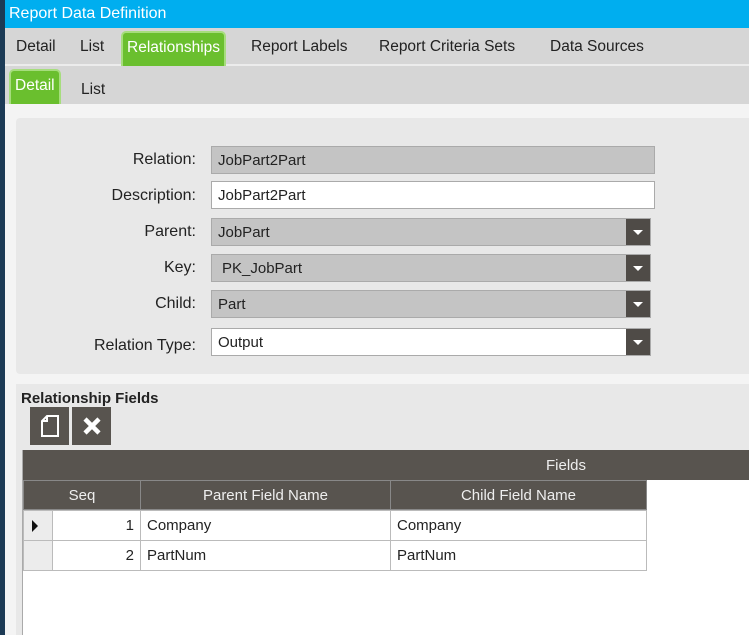 Image resolution: width=749 pixels, height=635 pixels. What do you see at coordinates (174, 48) in the screenshot?
I see `tab-relationships: Relationships` at bounding box center [174, 48].